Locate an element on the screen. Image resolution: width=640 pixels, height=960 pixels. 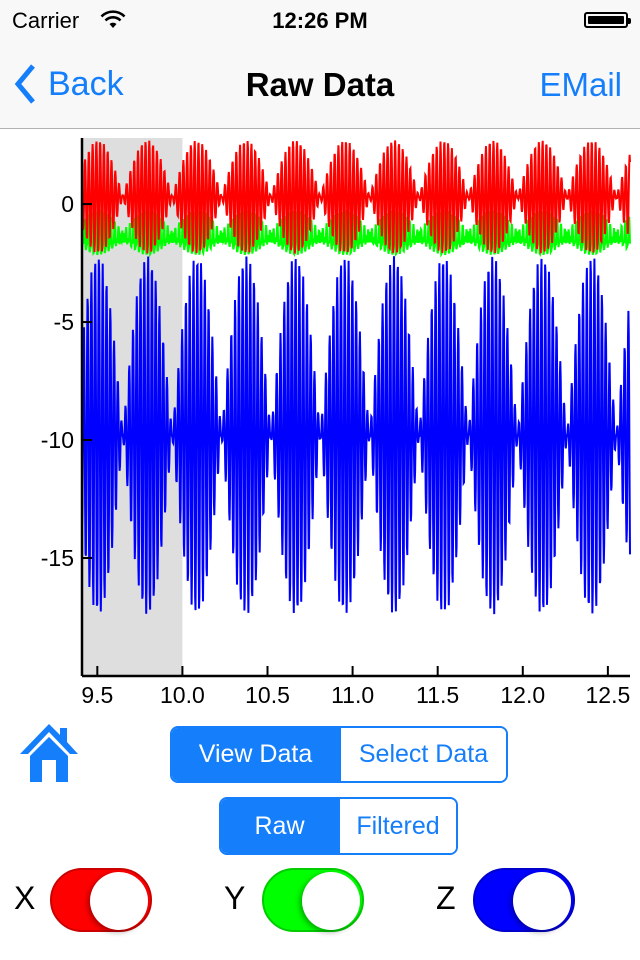
x-tick-label: 12.5 is located at coordinates (607, 695).